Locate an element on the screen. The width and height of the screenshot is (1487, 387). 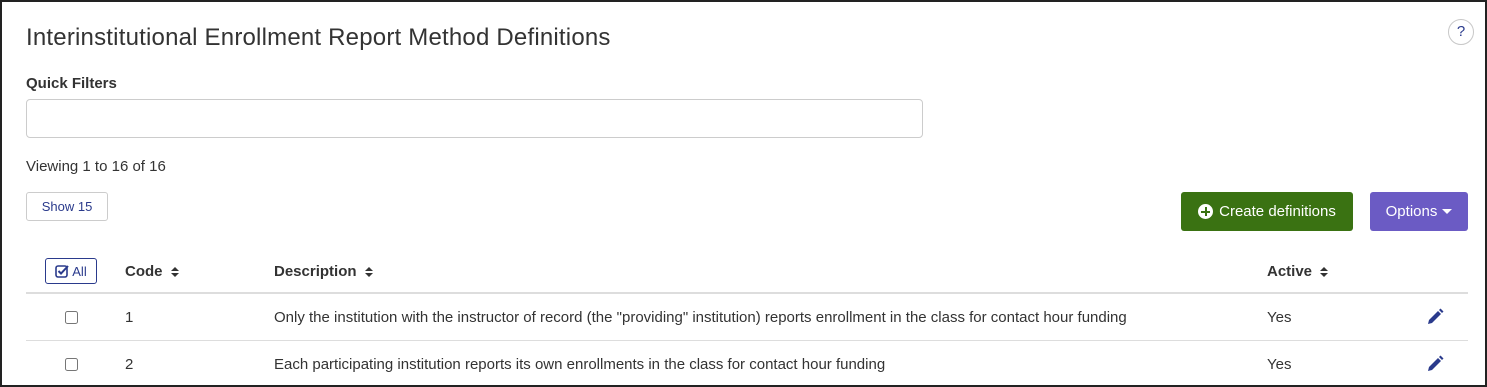
column-header-active: Active is located at coordinates (1298, 271).